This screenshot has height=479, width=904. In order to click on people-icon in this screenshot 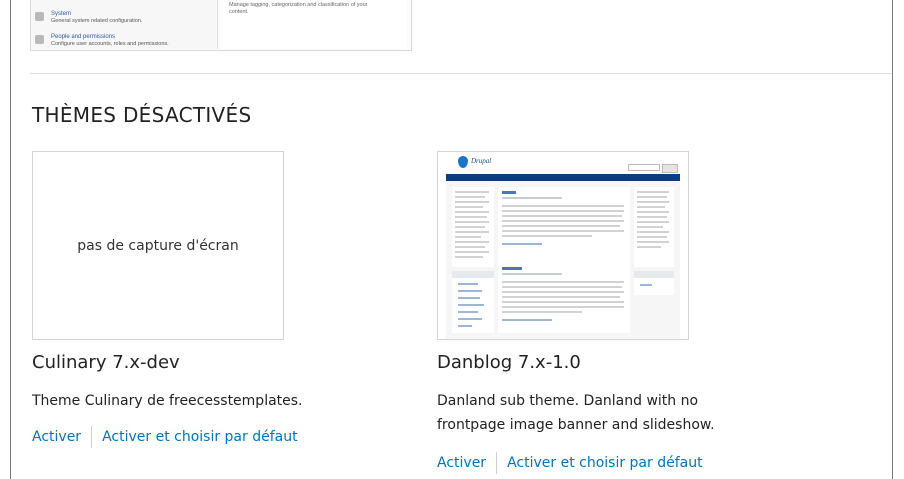, I will do `click(39, 39)`.